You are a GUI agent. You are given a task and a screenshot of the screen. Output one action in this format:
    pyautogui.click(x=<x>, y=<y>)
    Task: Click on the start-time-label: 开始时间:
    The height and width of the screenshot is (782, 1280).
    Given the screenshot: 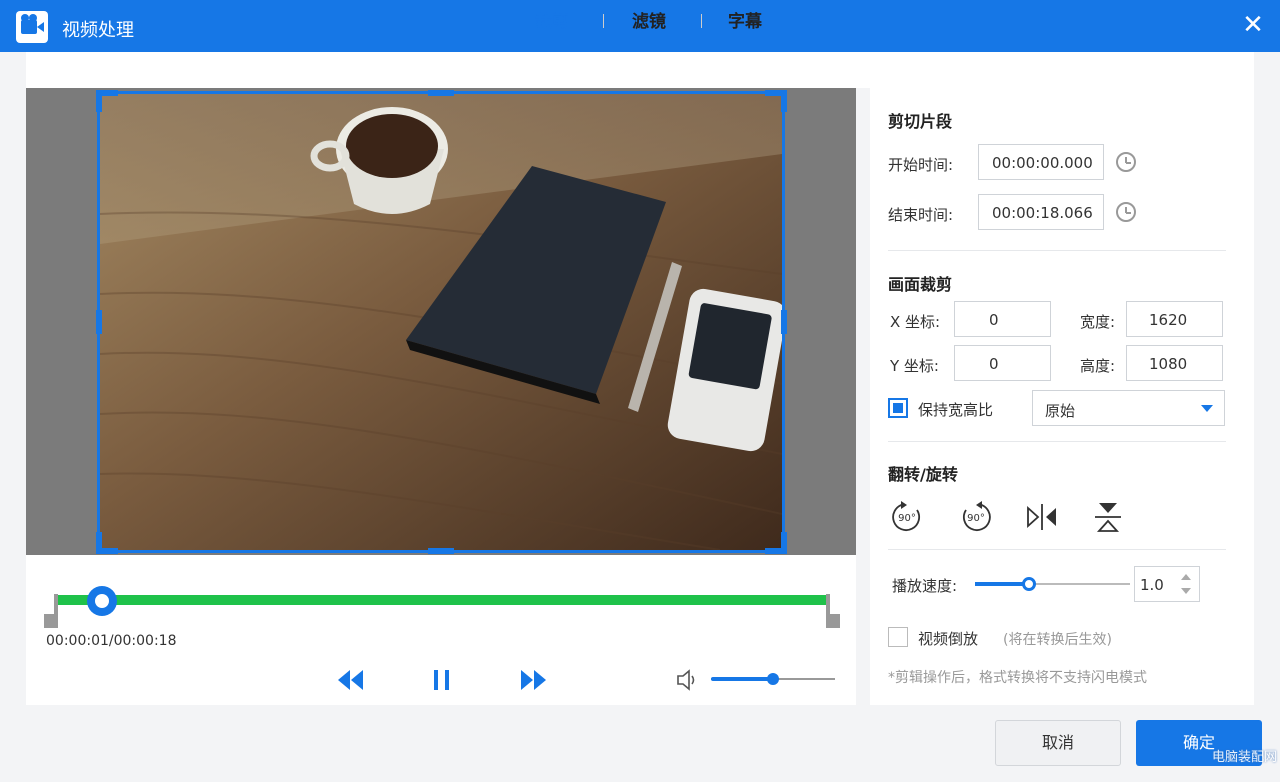 What is the action you would take?
    pyautogui.click(x=921, y=165)
    